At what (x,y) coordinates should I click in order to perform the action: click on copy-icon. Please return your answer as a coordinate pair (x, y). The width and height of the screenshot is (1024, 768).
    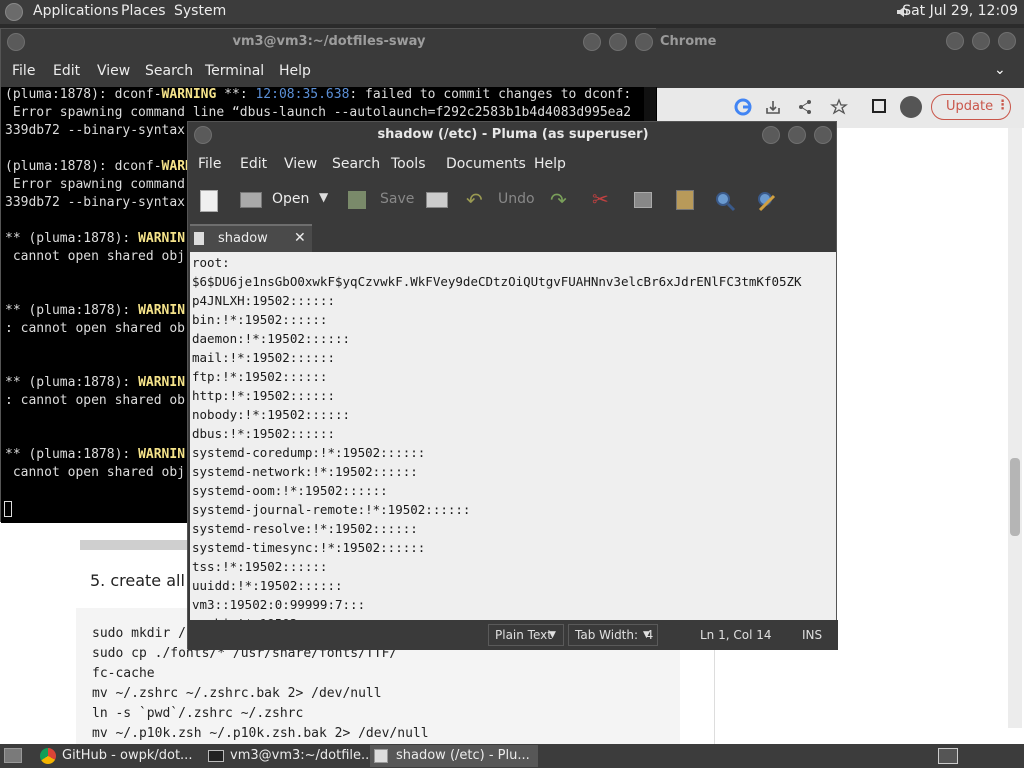
    Looking at the image, I should click on (643, 200).